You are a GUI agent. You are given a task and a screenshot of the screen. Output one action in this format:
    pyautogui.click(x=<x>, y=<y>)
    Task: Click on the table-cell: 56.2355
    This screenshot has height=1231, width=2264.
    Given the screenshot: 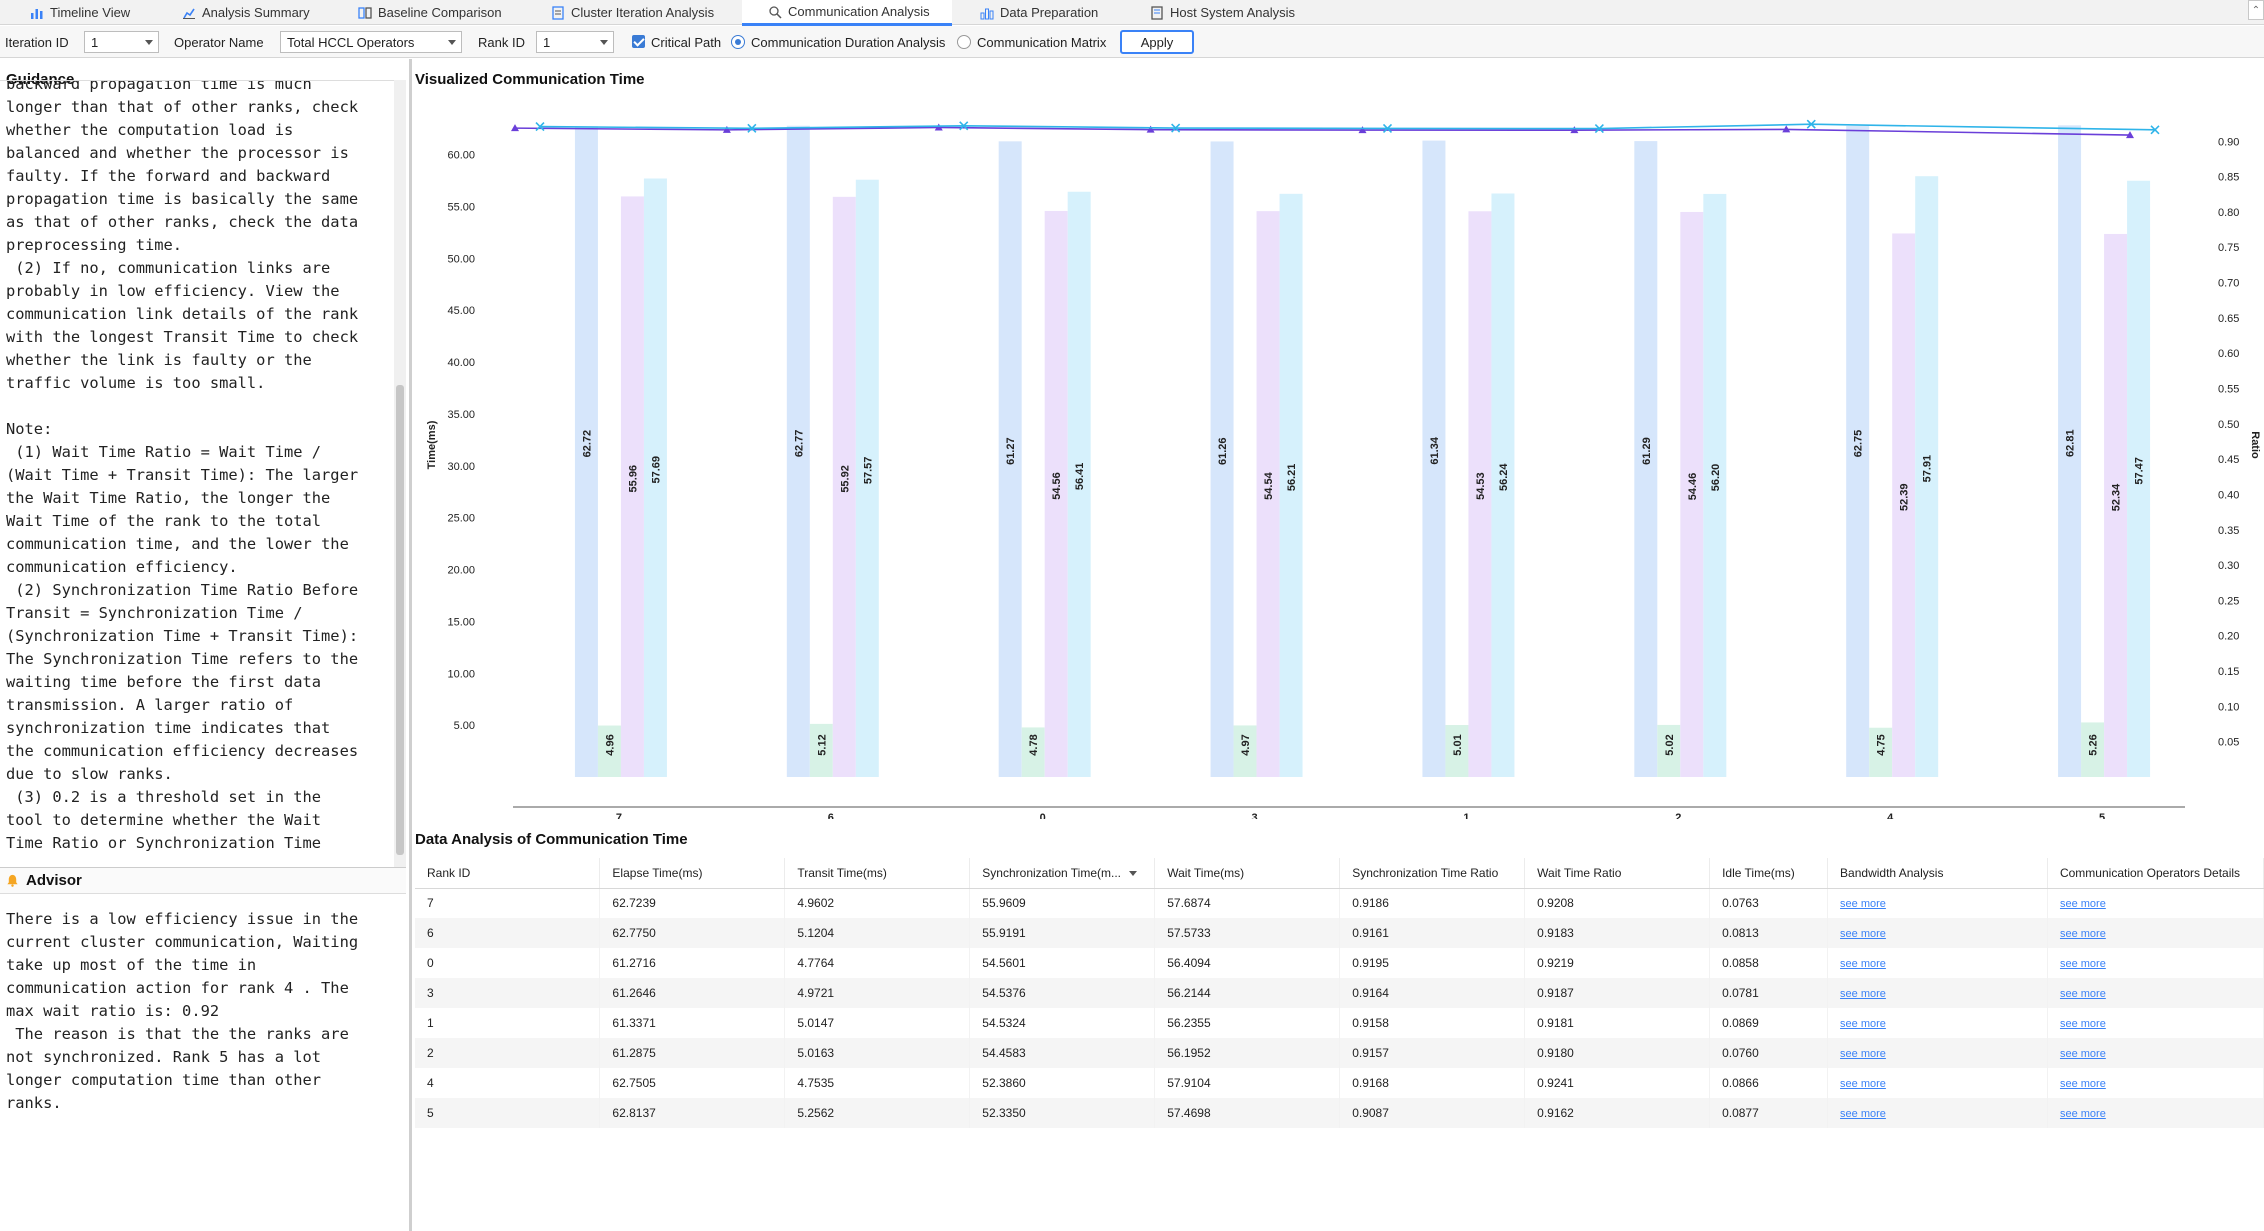 What is the action you would take?
    pyautogui.click(x=1247, y=1023)
    